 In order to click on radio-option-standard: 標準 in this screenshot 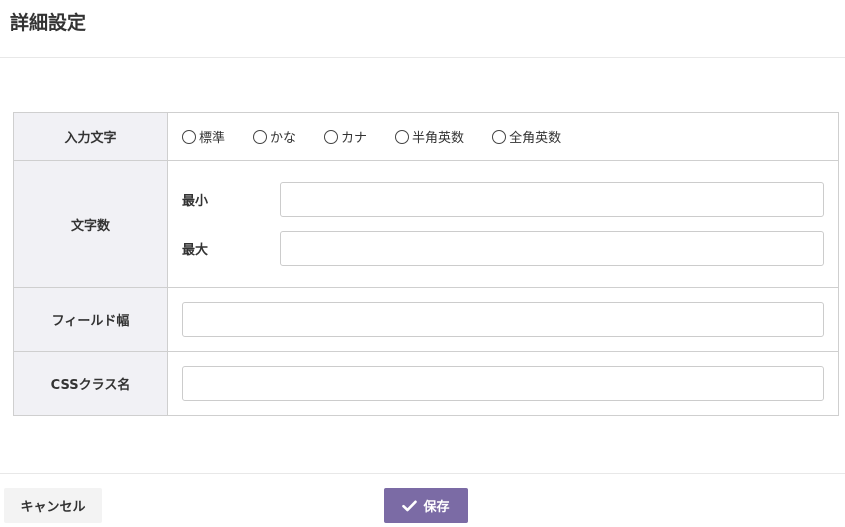, I will do `click(203, 136)`.